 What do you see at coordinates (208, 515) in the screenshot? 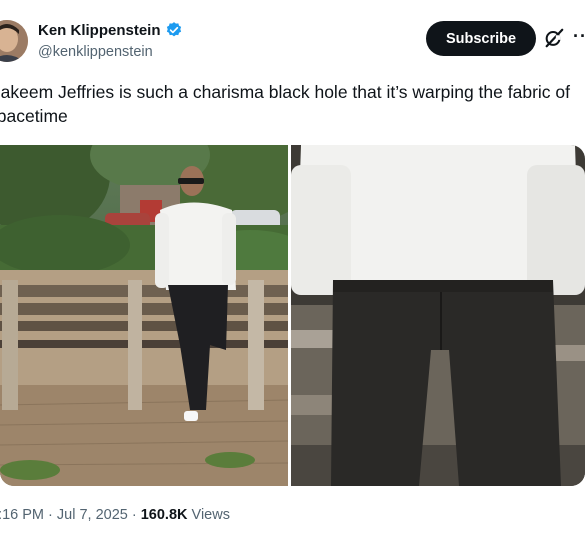
I see `views-label: Views` at bounding box center [208, 515].